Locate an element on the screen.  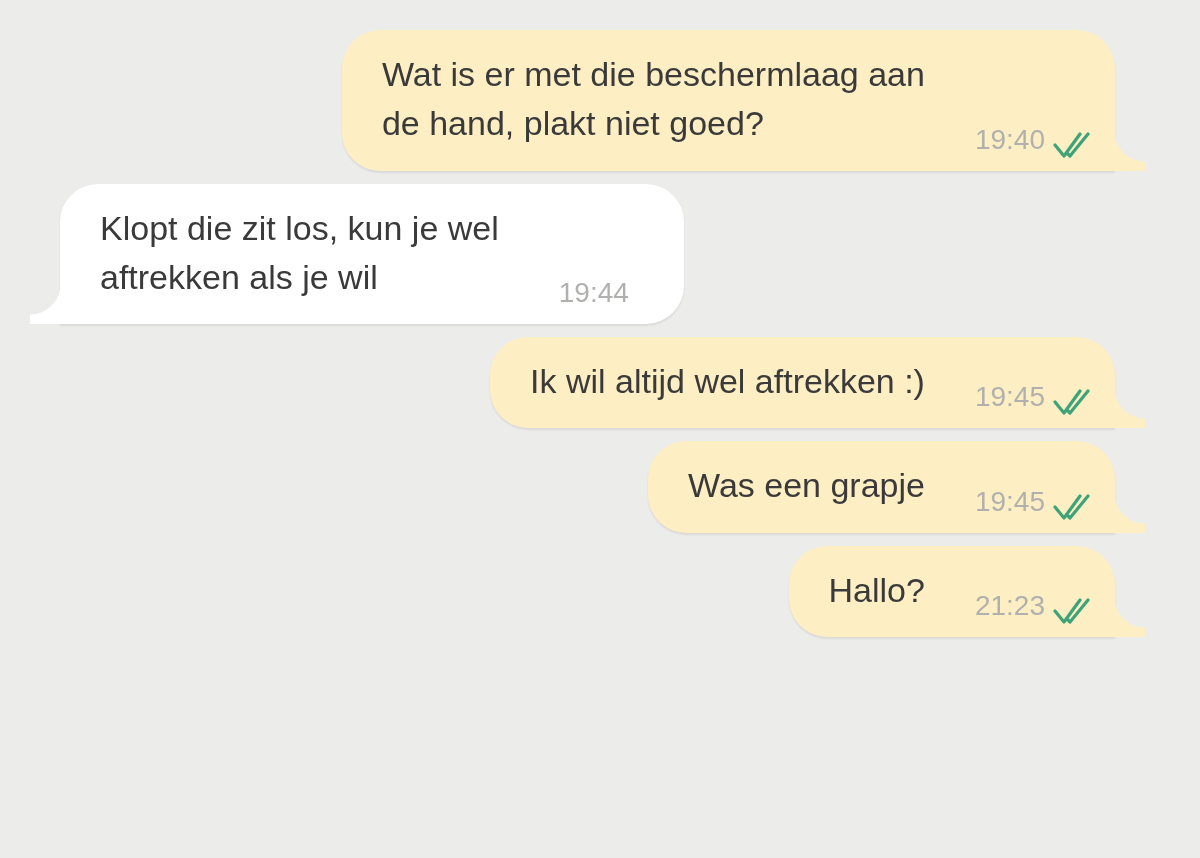
message-text: Hallo? is located at coordinates (876, 590).